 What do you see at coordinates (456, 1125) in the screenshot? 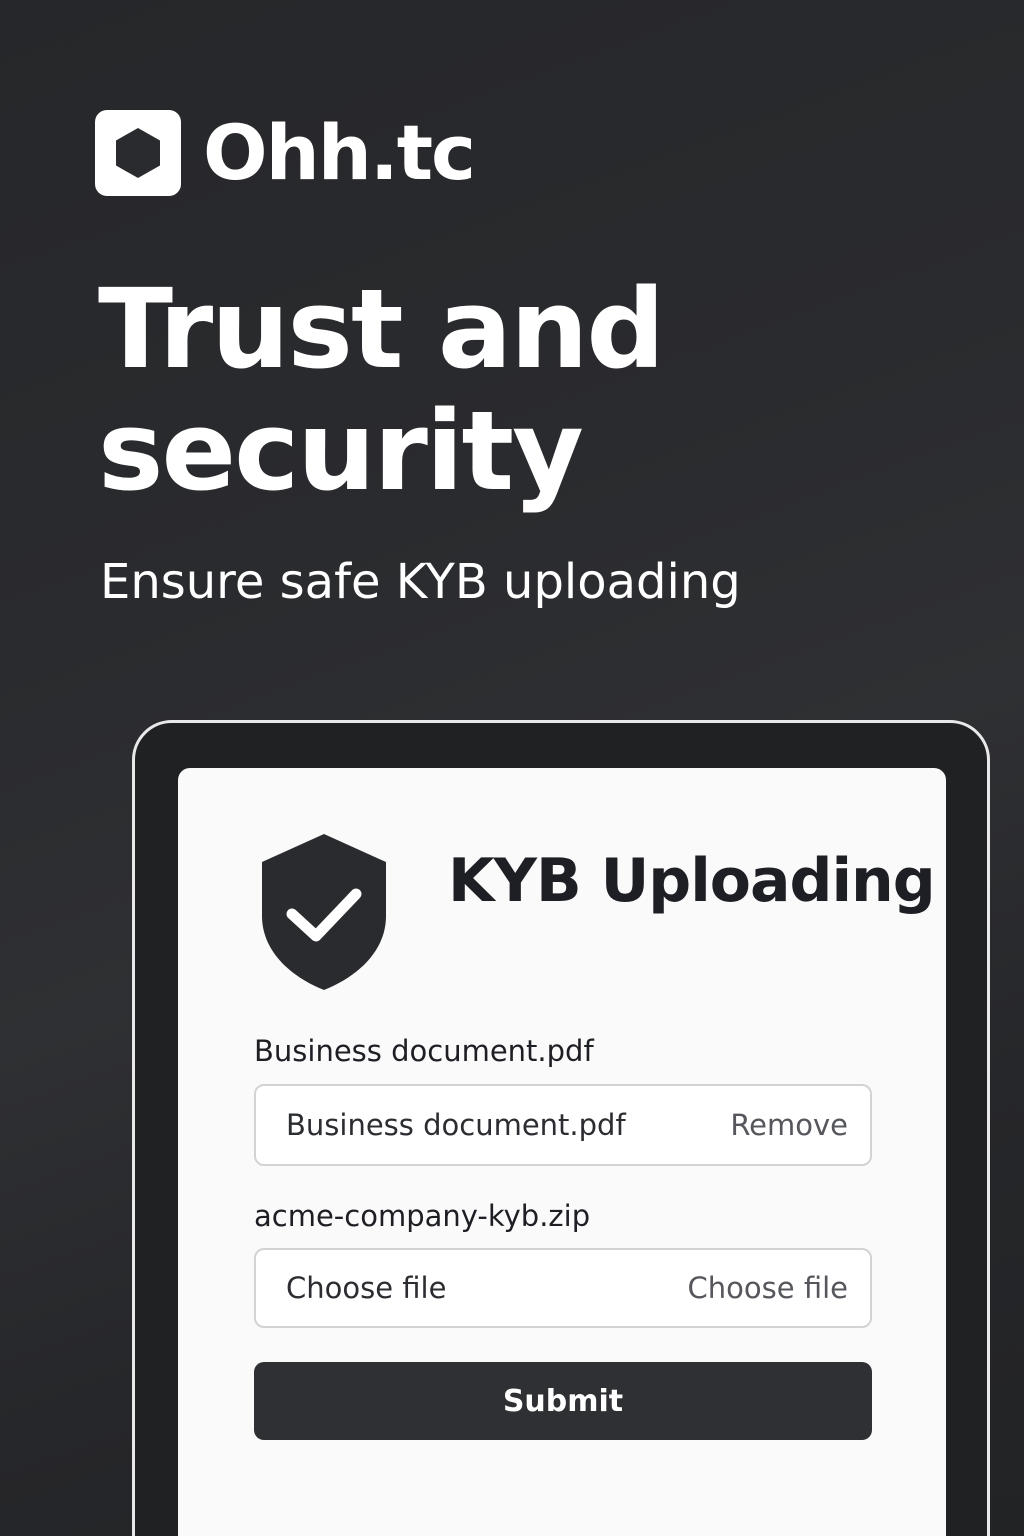
I see `file-name: Business document.pdf` at bounding box center [456, 1125].